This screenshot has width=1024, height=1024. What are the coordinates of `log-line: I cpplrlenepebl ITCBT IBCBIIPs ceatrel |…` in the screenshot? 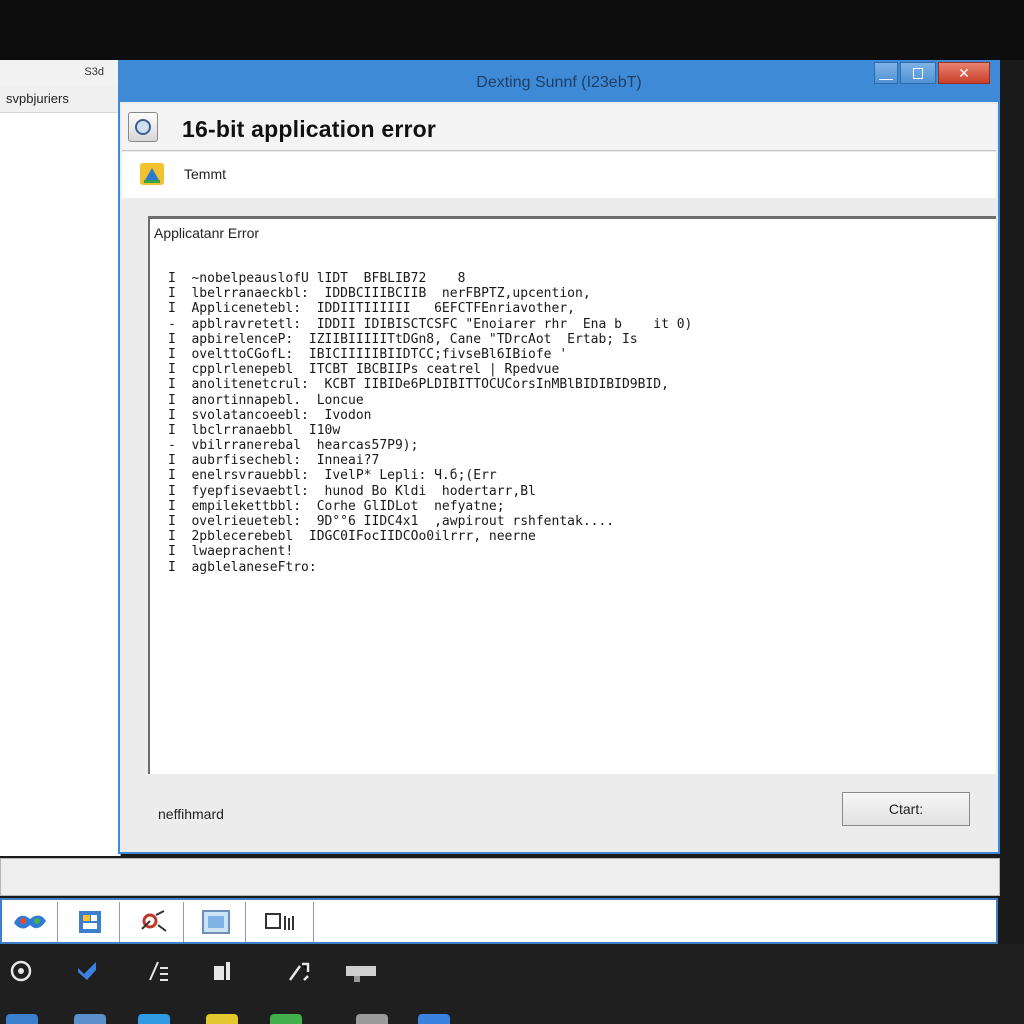 It's located at (364, 370).